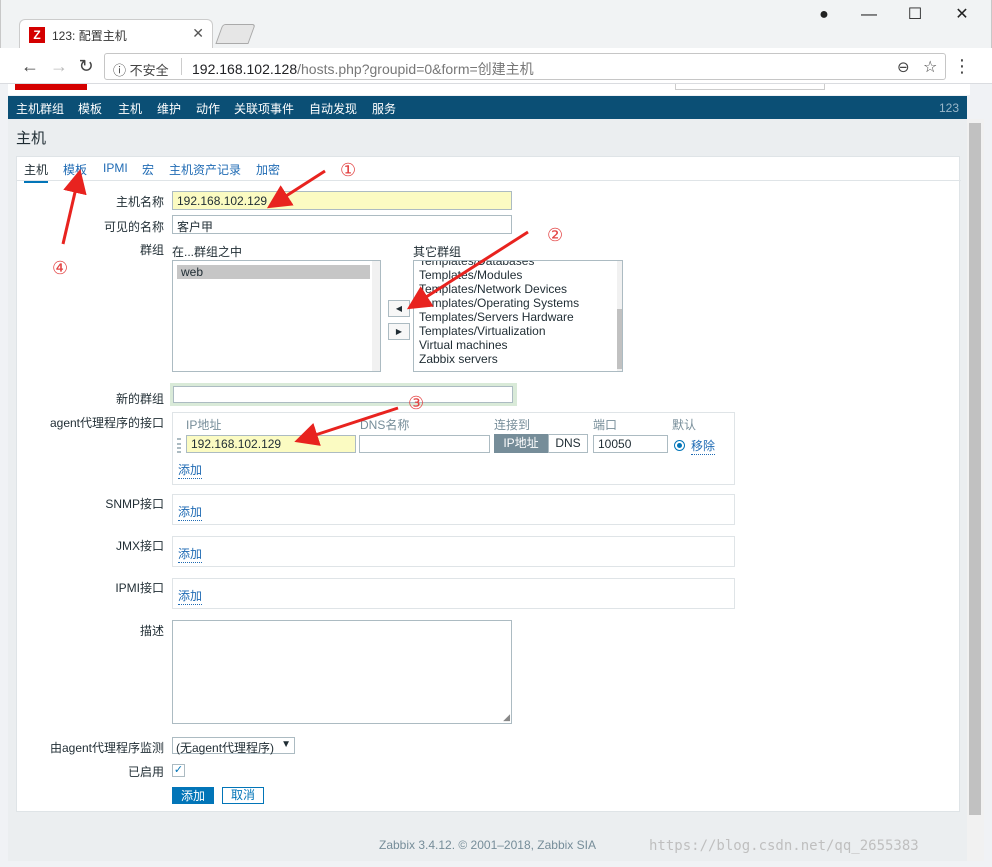  Describe the element at coordinates (915, 15) in the screenshot. I see `maximize-icon: ☐` at that location.